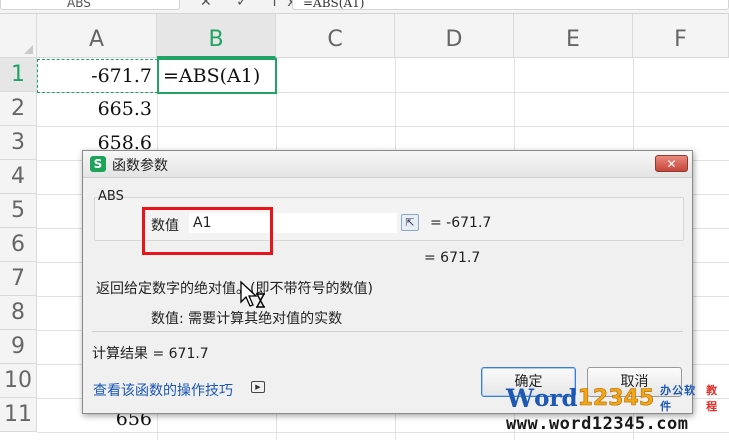 Image resolution: width=729 pixels, height=440 pixels. I want to click on watermark-w: W, so click(520, 398).